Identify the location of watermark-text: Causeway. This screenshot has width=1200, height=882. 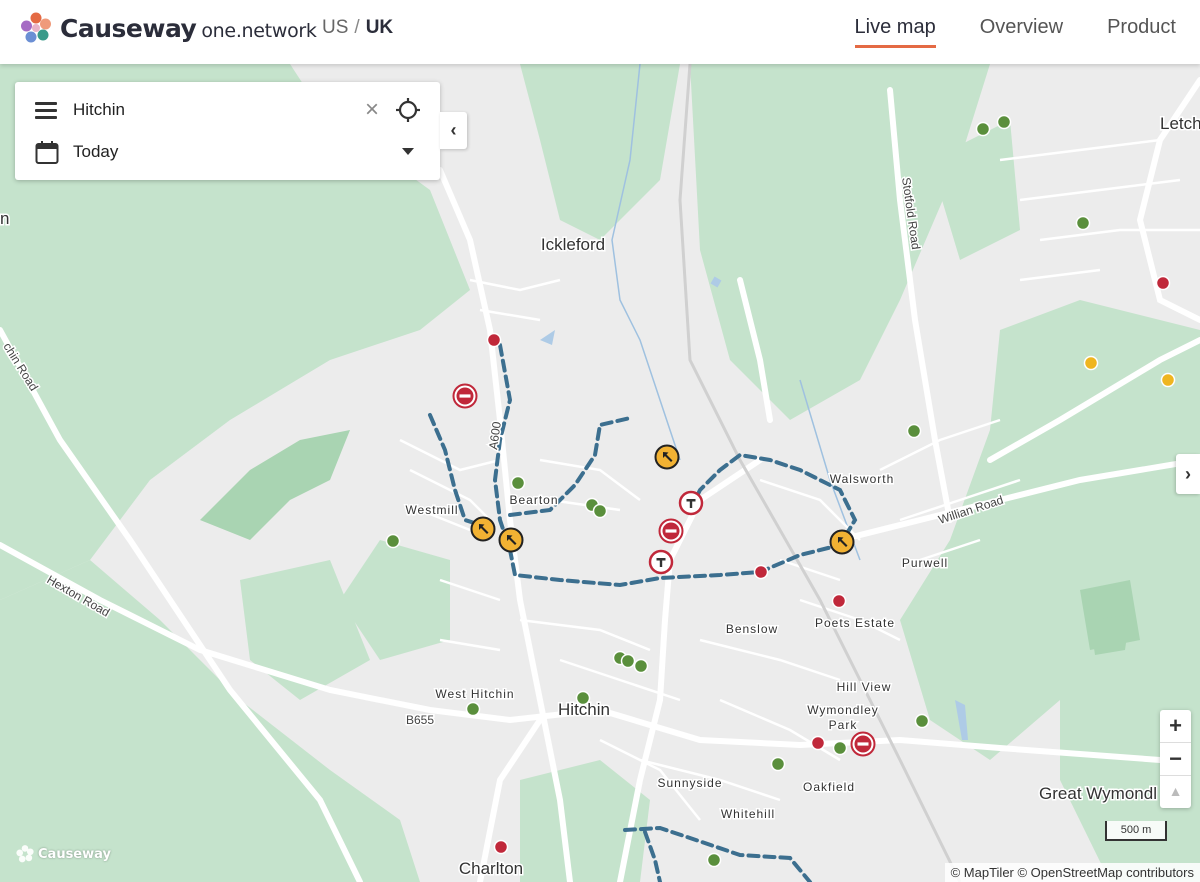
(74, 854).